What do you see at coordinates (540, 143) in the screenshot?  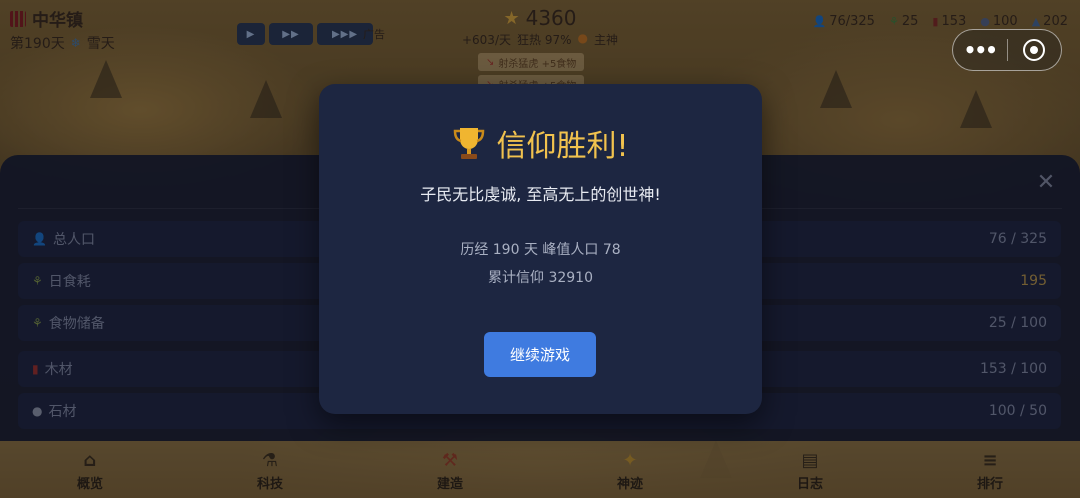 I see `modal-title: 信仰胜利!` at bounding box center [540, 143].